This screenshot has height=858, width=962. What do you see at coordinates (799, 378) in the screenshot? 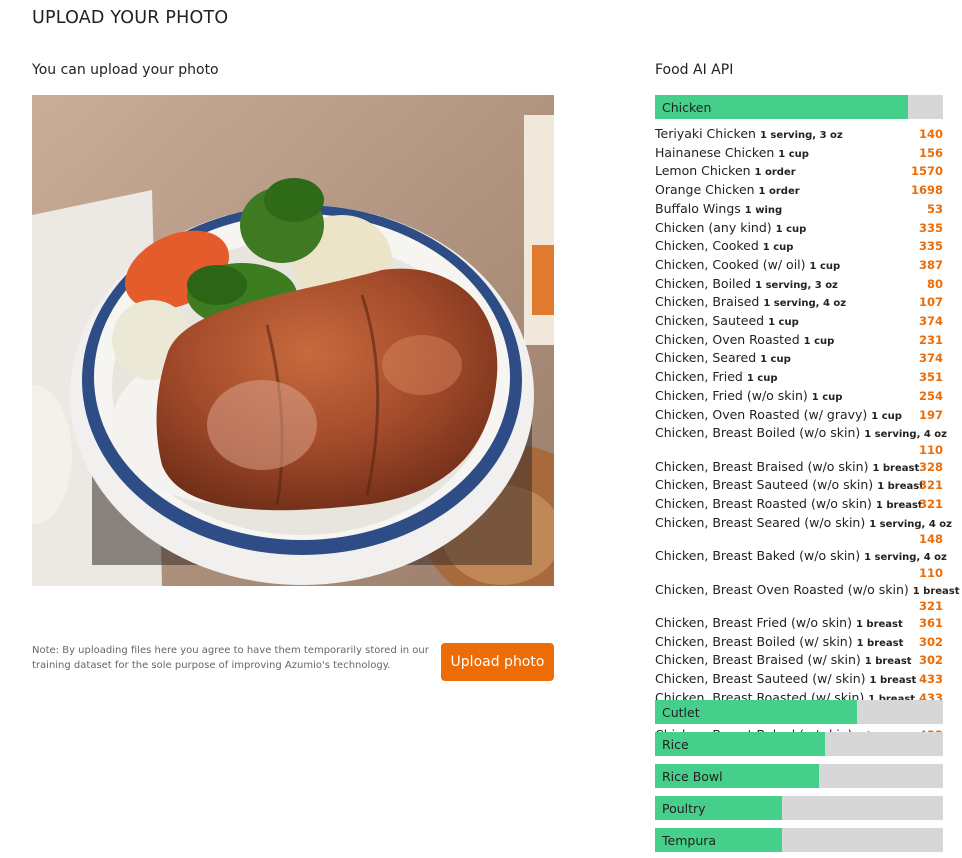
I see `food-item: Chicken, Fried 1 cup 351` at bounding box center [799, 378].